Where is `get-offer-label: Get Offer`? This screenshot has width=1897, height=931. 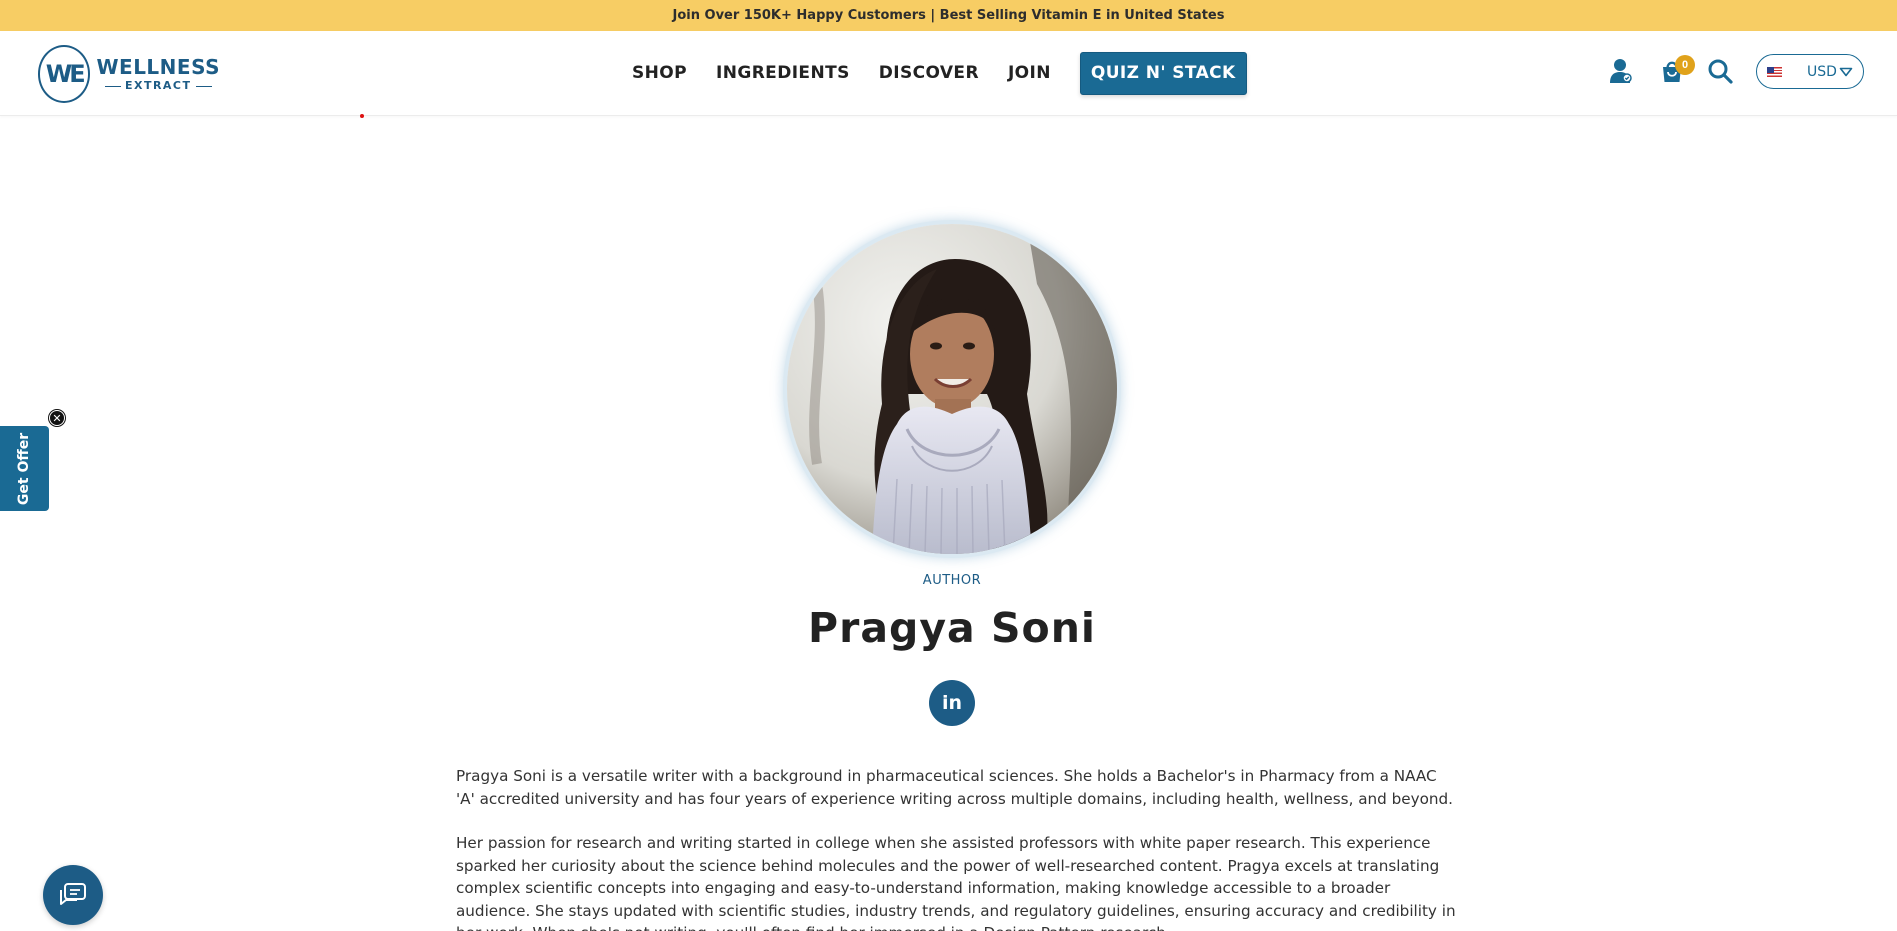
get-offer-label: Get Offer is located at coordinates (24, 468).